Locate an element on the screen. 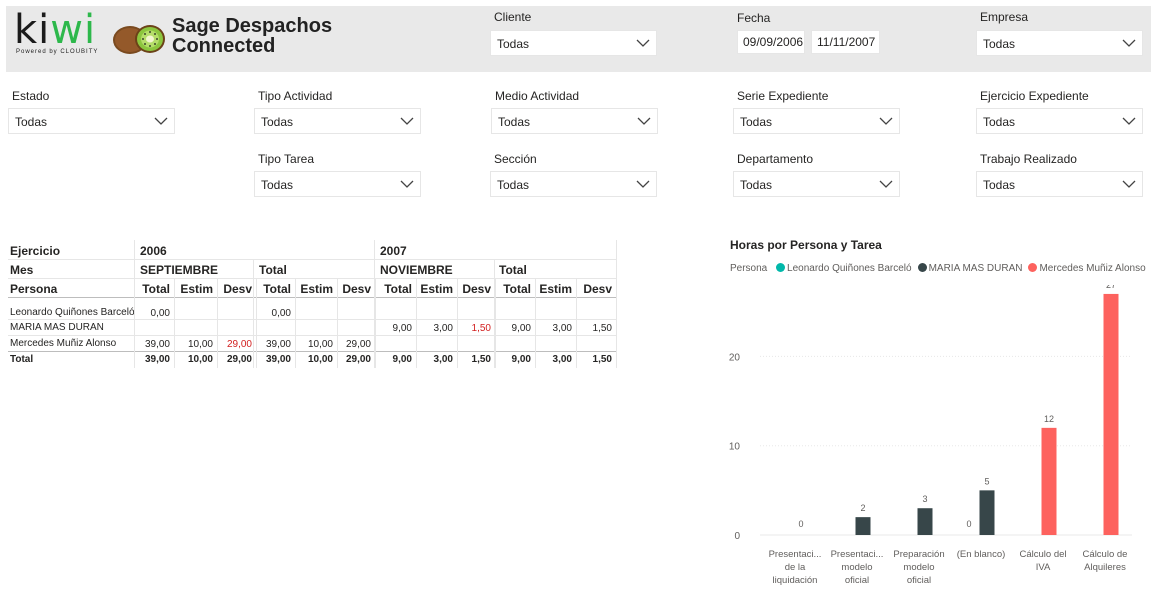 Image resolution: width=1157 pixels, height=606 pixels. ejercicio-expediente-label: Ejercicio Expediente is located at coordinates (1034, 96).